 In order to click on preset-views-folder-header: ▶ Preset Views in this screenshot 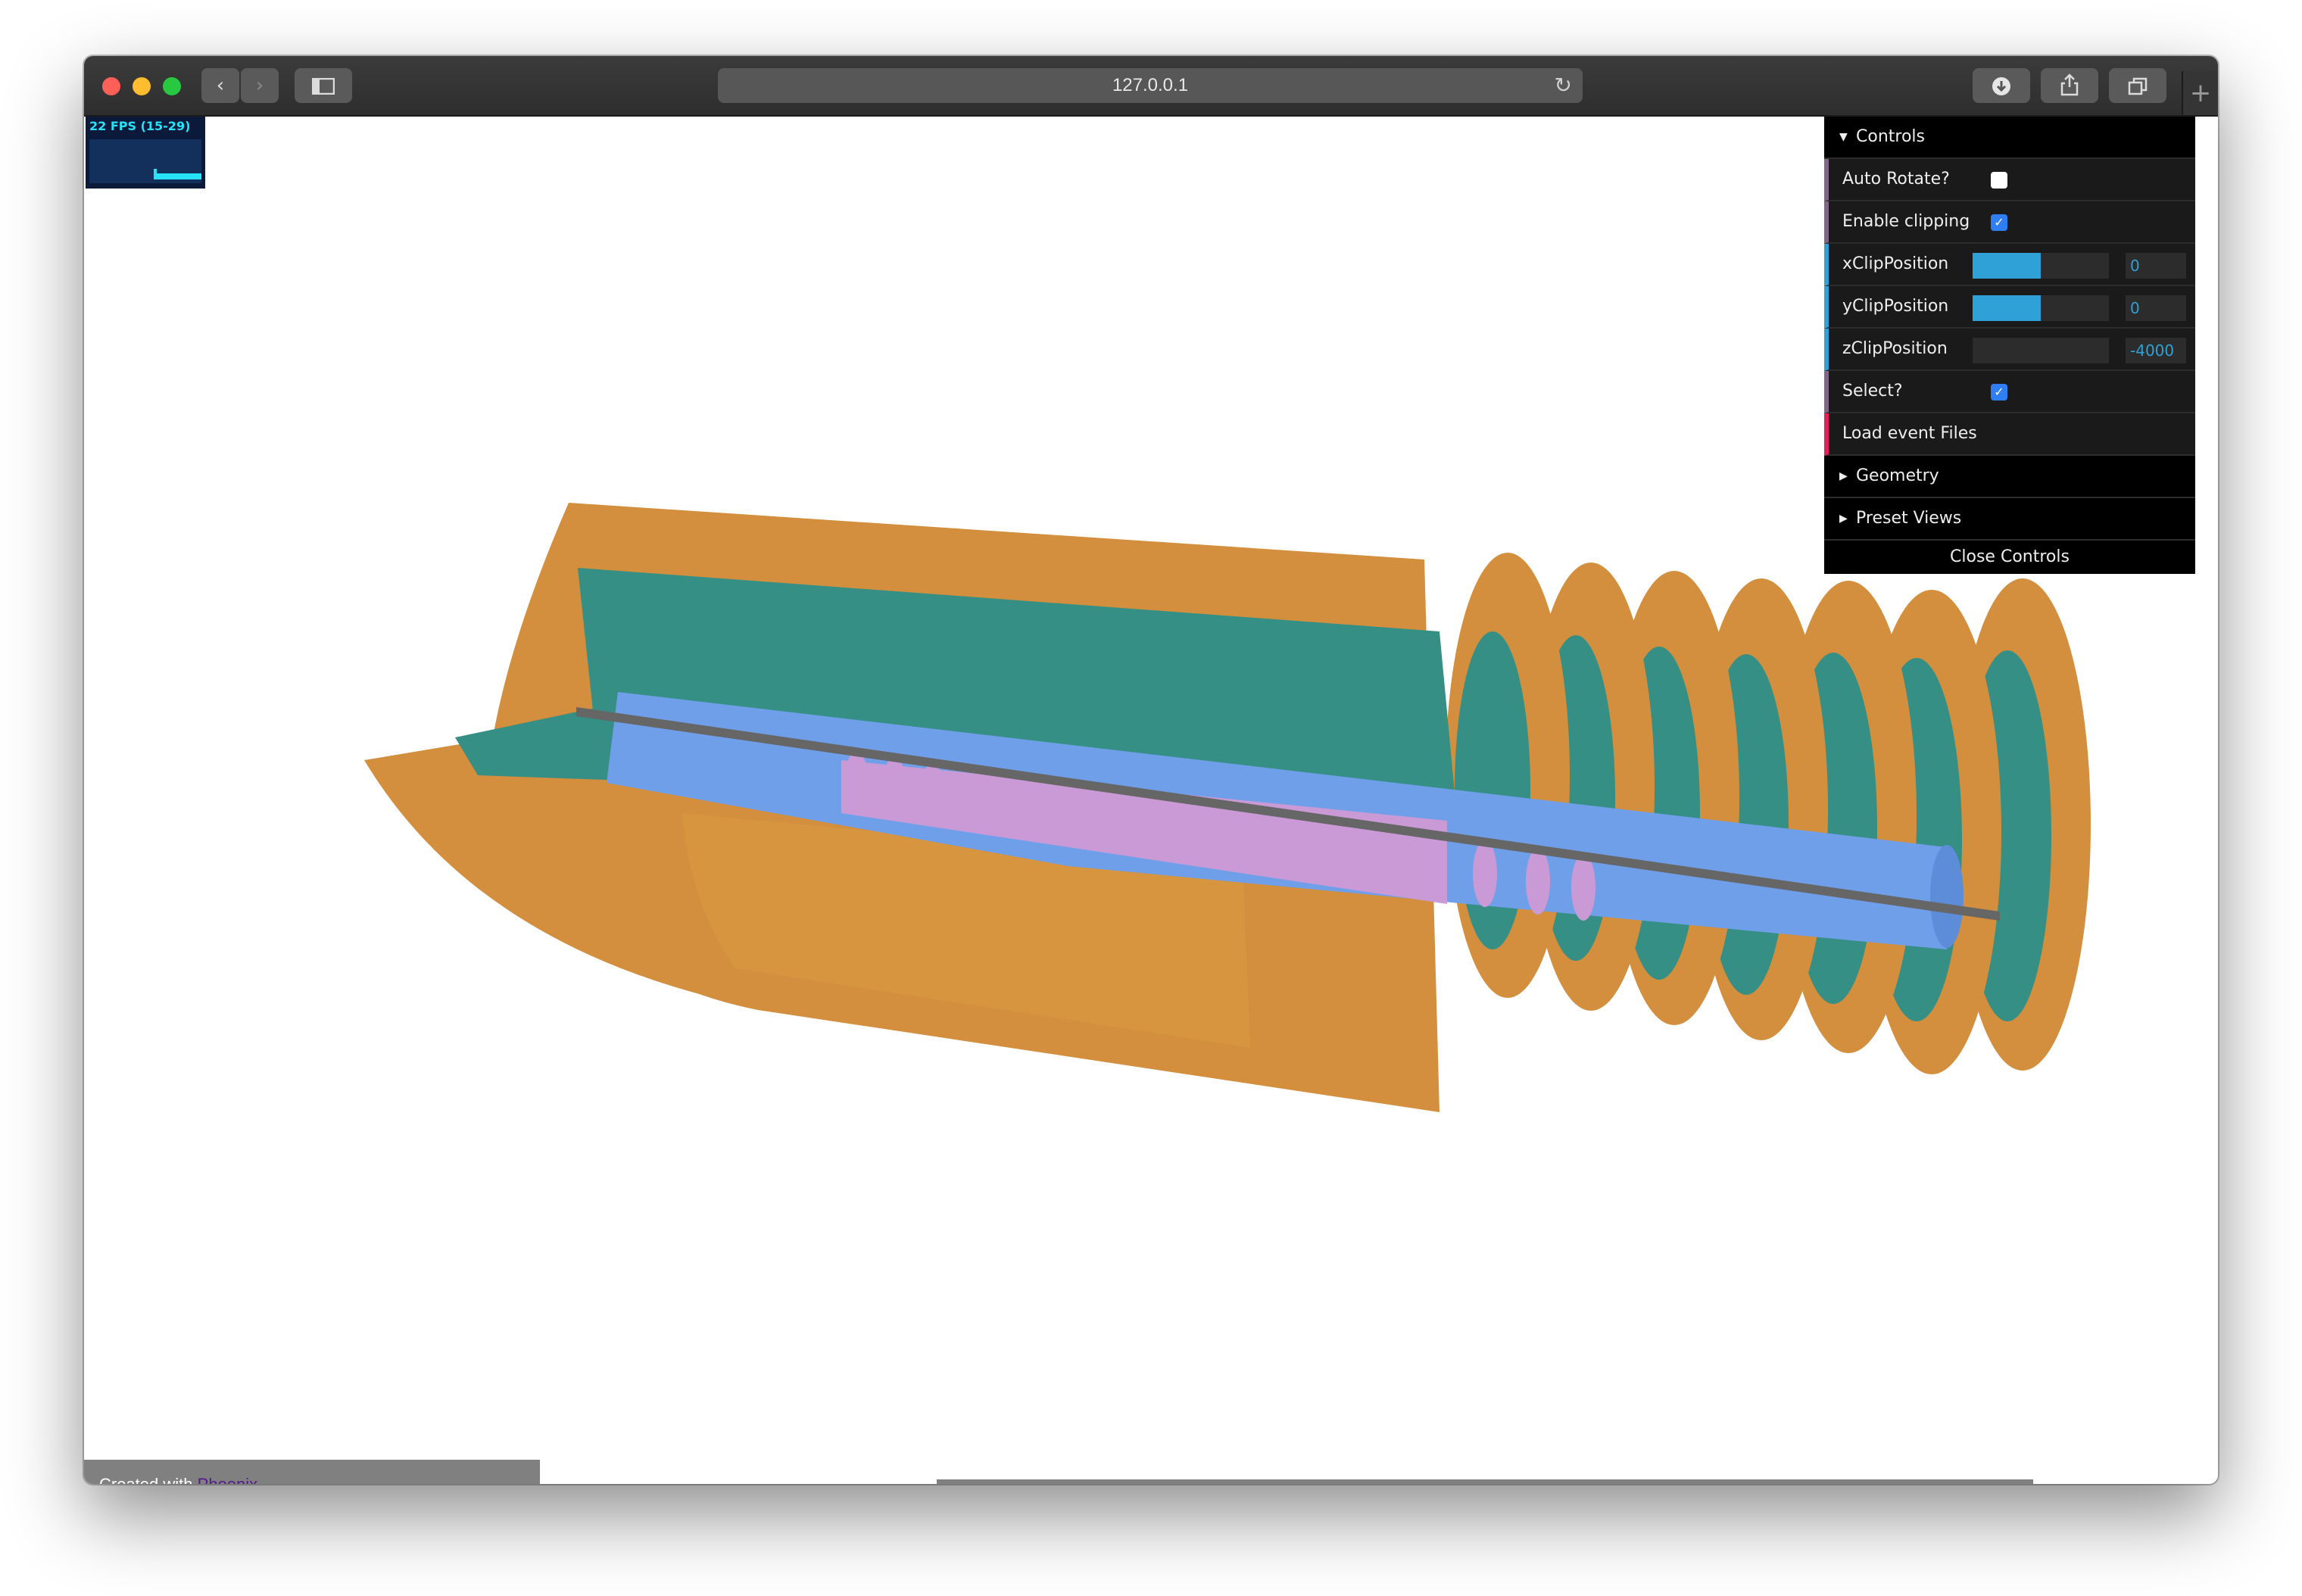, I will do `click(2009, 519)`.